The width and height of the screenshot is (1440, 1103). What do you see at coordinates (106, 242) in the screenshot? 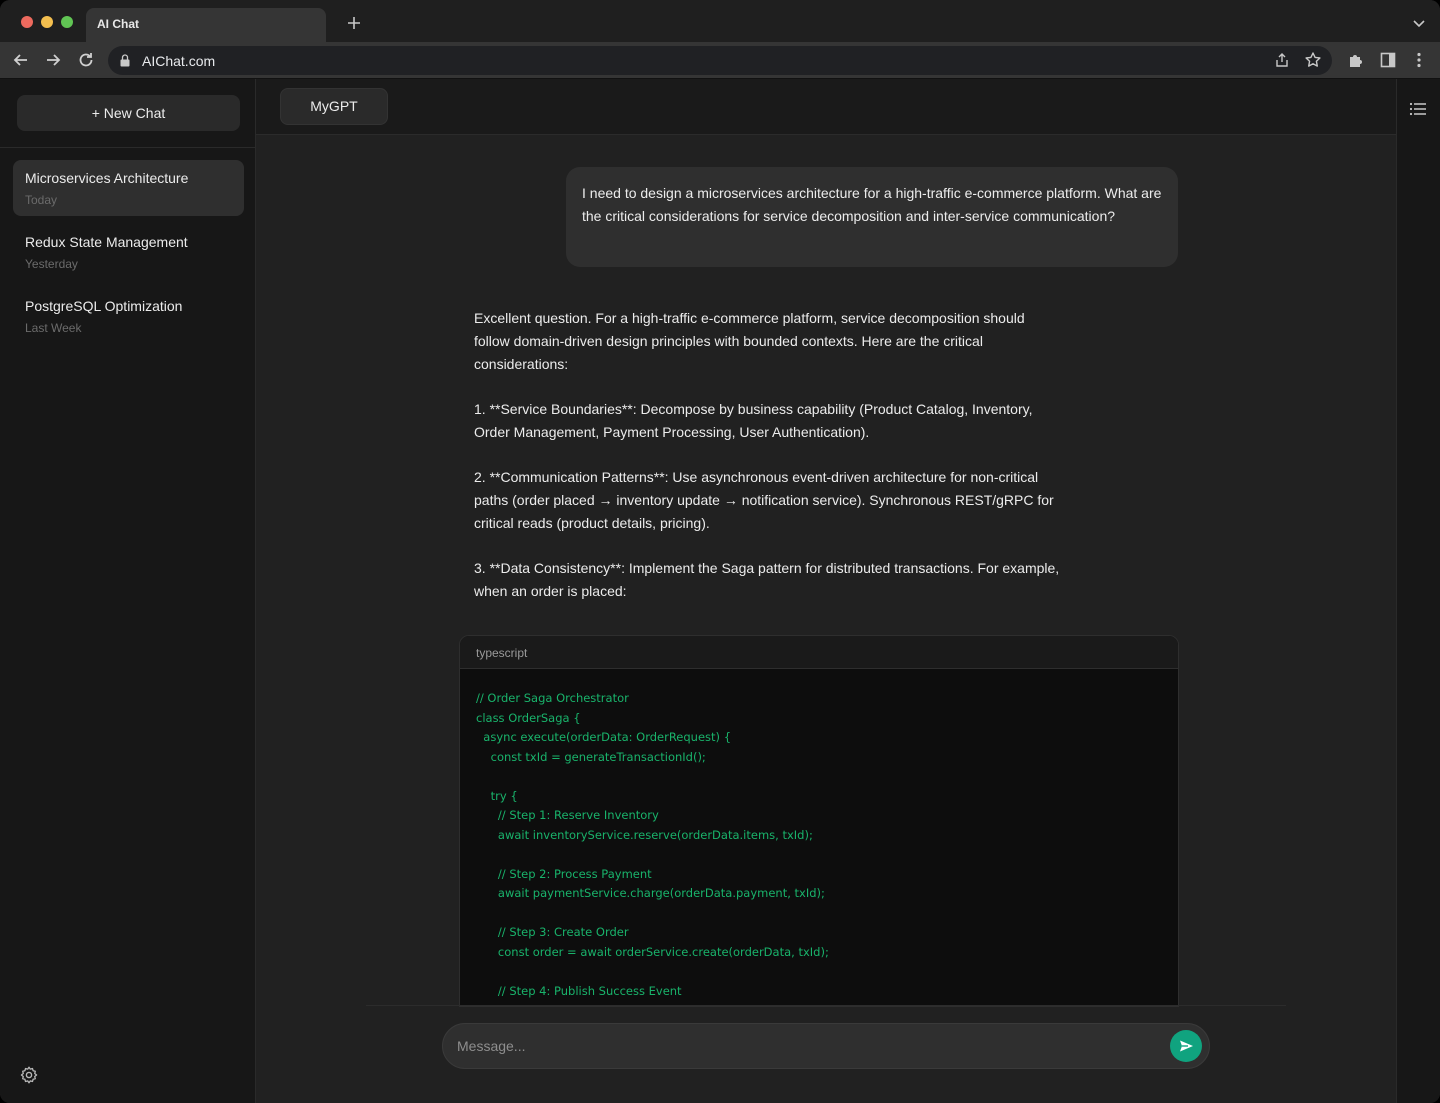
I see `chat-title: Redux State Management` at bounding box center [106, 242].